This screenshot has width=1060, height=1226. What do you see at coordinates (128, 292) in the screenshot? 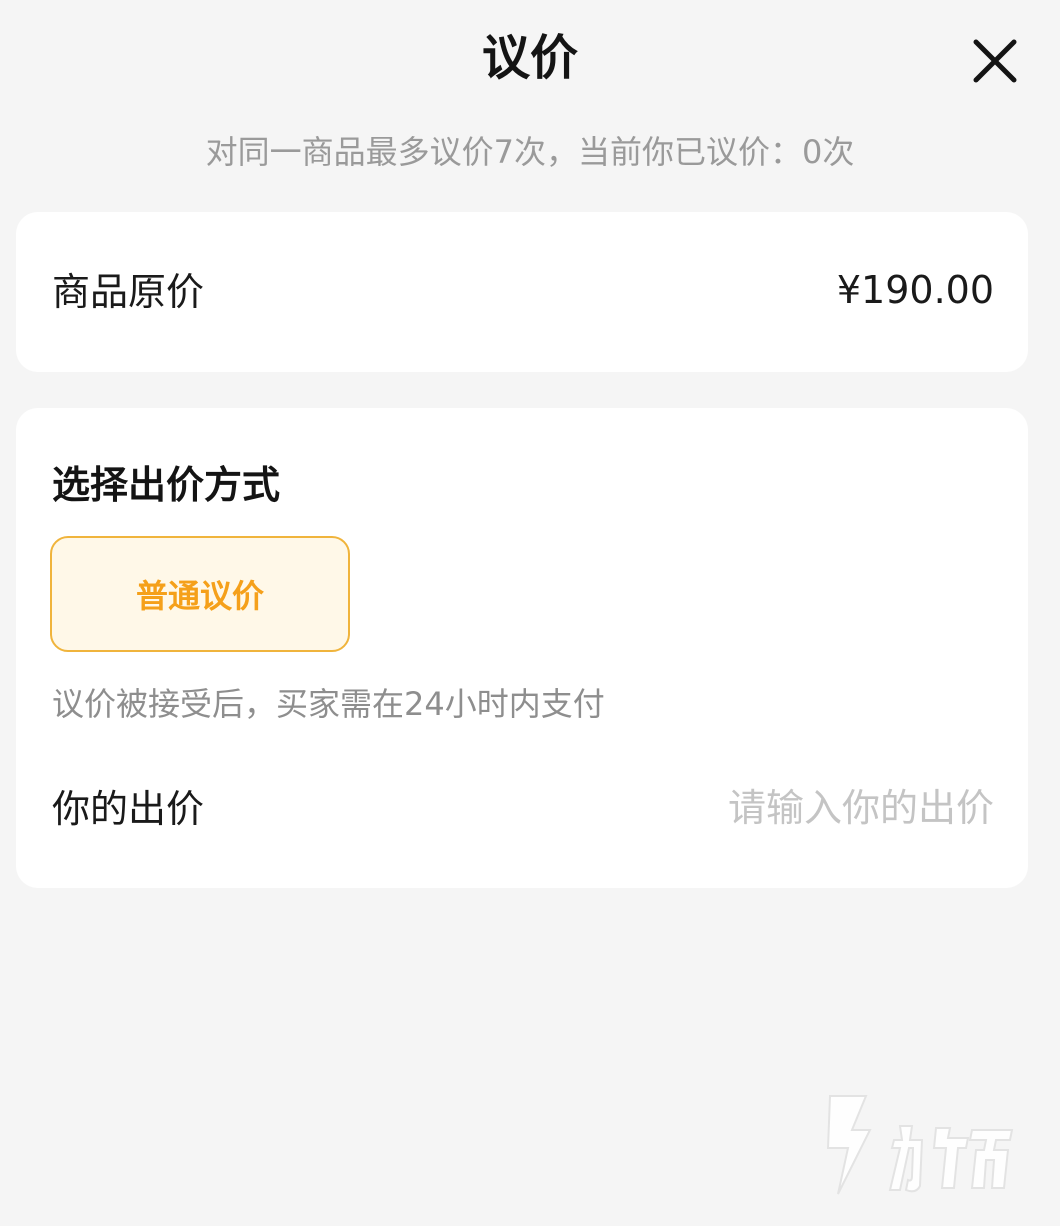
I see `original-price-label: 商品原价` at bounding box center [128, 292].